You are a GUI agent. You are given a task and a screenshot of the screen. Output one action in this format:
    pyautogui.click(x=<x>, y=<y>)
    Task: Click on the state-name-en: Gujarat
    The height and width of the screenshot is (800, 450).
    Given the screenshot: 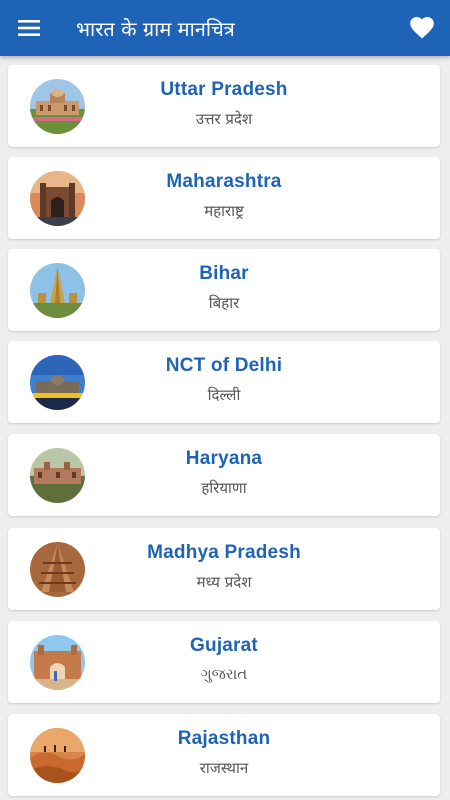 What is the action you would take?
    pyautogui.click(x=224, y=645)
    